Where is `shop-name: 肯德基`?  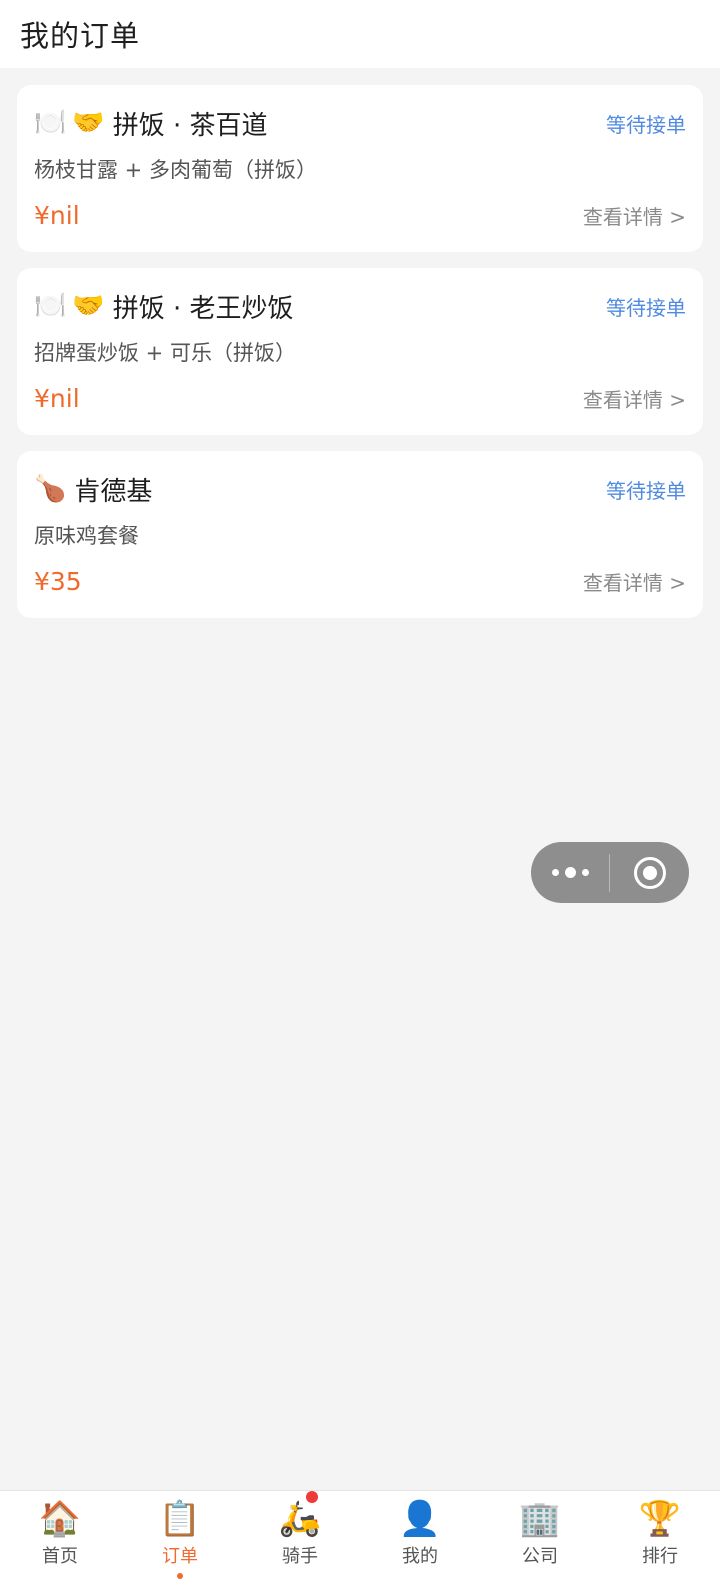
shop-name: 肯德基 is located at coordinates (113, 491).